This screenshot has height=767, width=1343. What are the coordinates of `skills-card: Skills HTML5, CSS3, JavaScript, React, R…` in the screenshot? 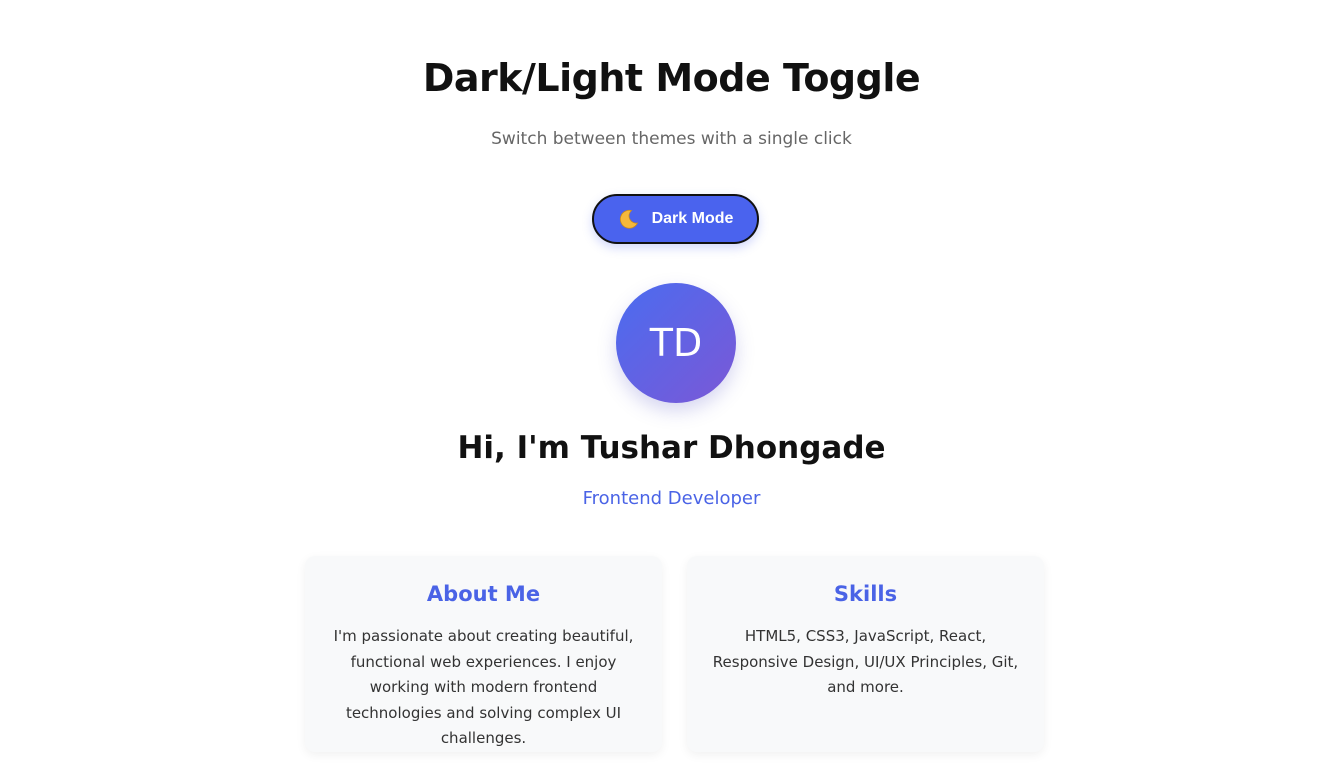 It's located at (865, 654).